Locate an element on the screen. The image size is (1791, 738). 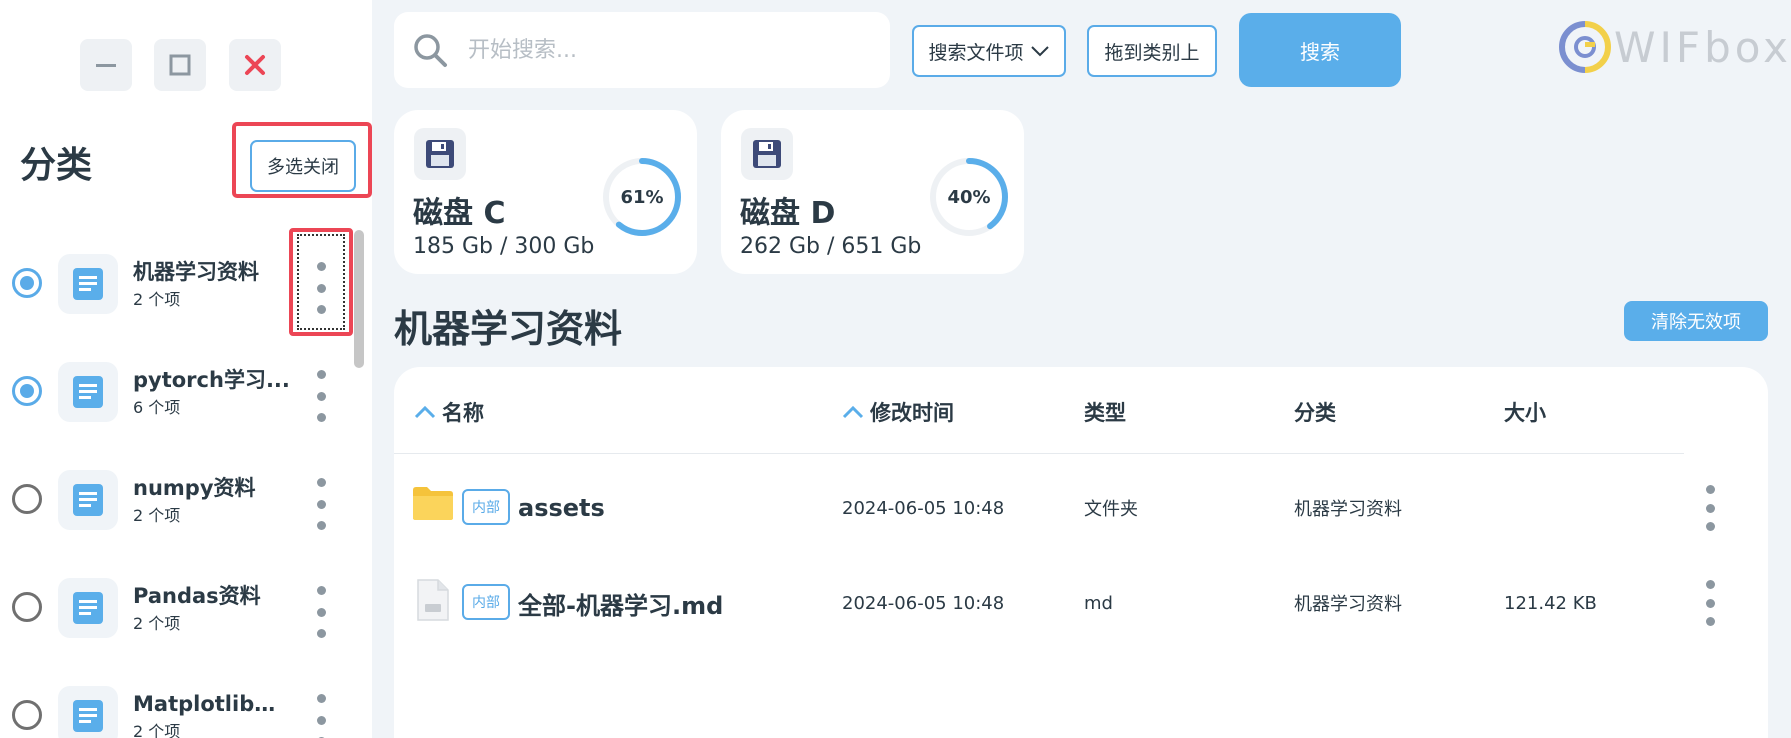
maximize-icon is located at coordinates (180, 65).